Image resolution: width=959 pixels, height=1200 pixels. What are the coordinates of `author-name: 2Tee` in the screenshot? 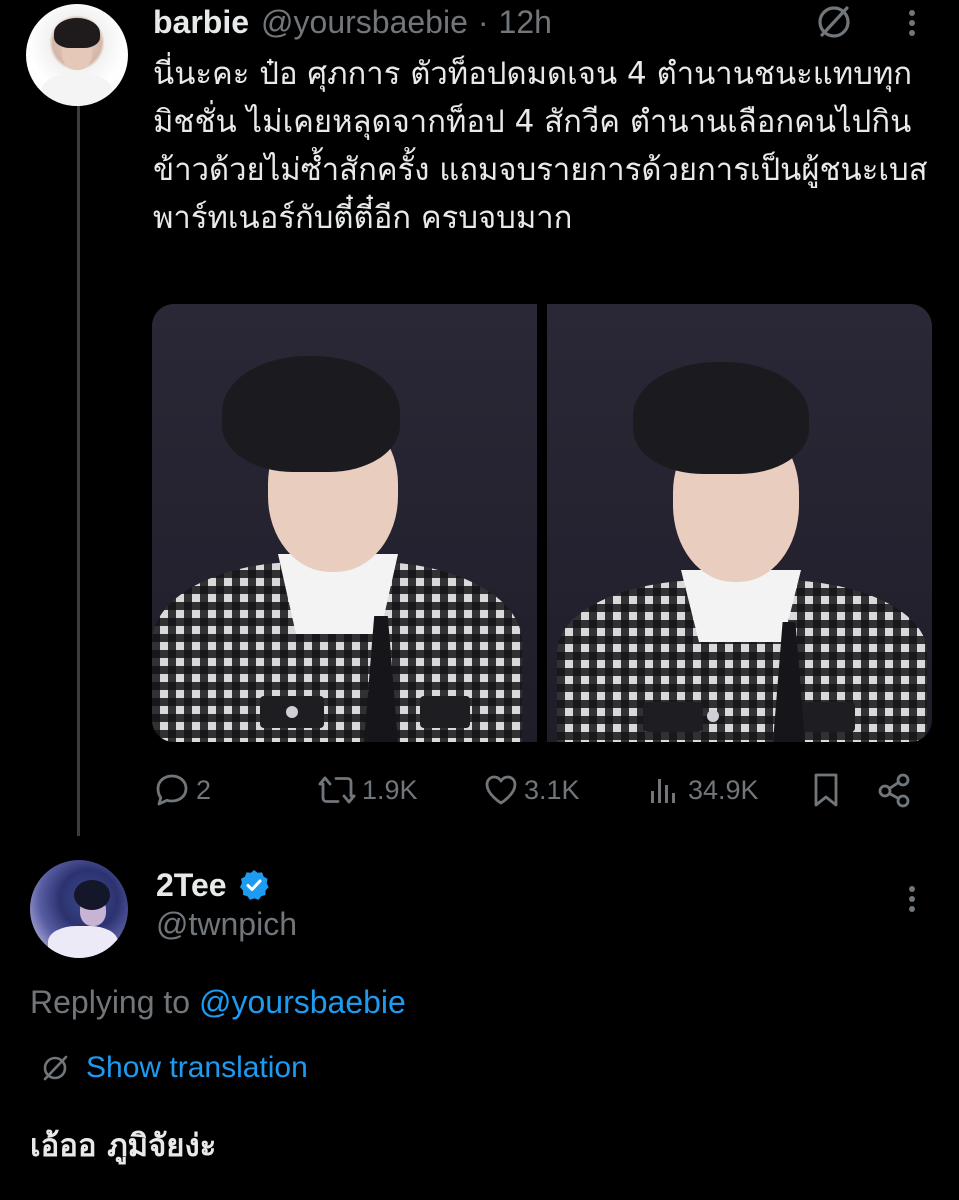 It's located at (191, 885).